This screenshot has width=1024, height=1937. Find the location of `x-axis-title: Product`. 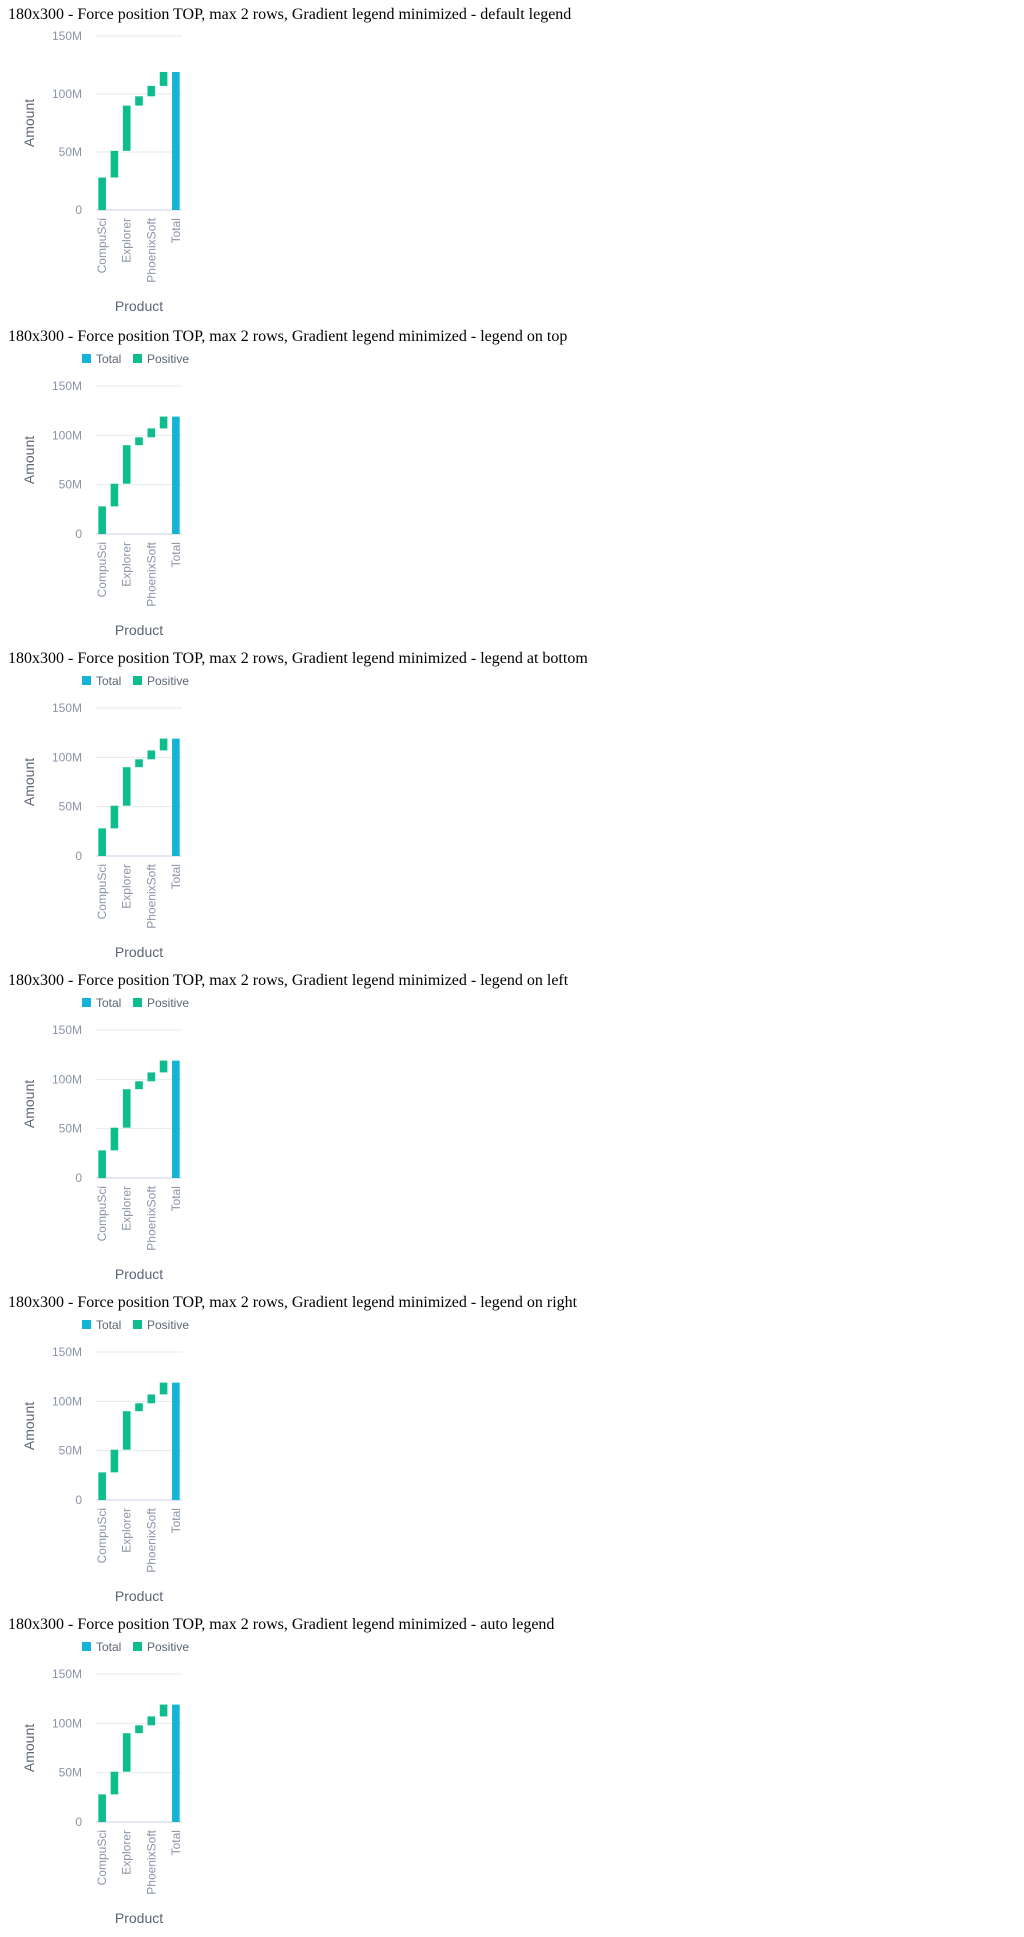

x-axis-title: Product is located at coordinates (139, 630).